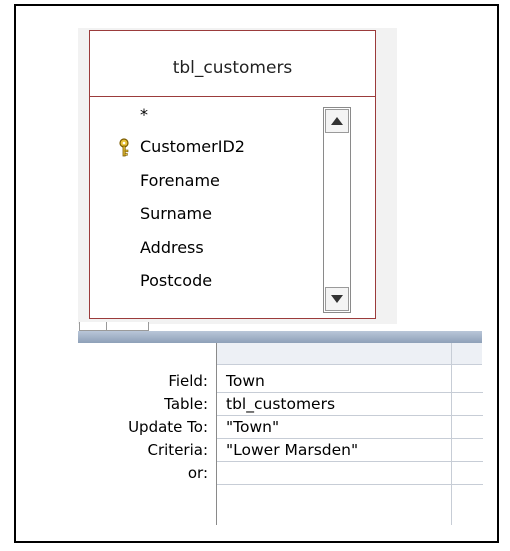 The height and width of the screenshot is (551, 510). I want to click on row-label-criteria: Criteria:, so click(178, 450).